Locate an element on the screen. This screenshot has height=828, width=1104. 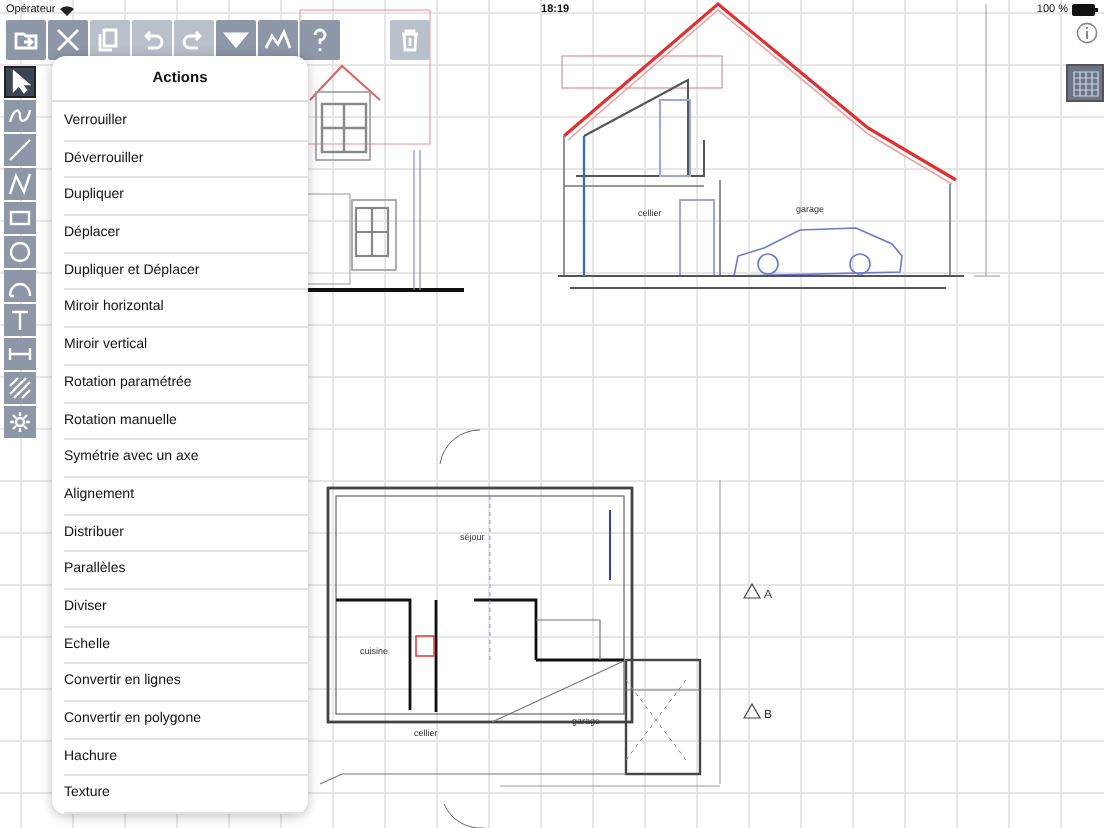
select-tool is located at coordinates (20, 82).